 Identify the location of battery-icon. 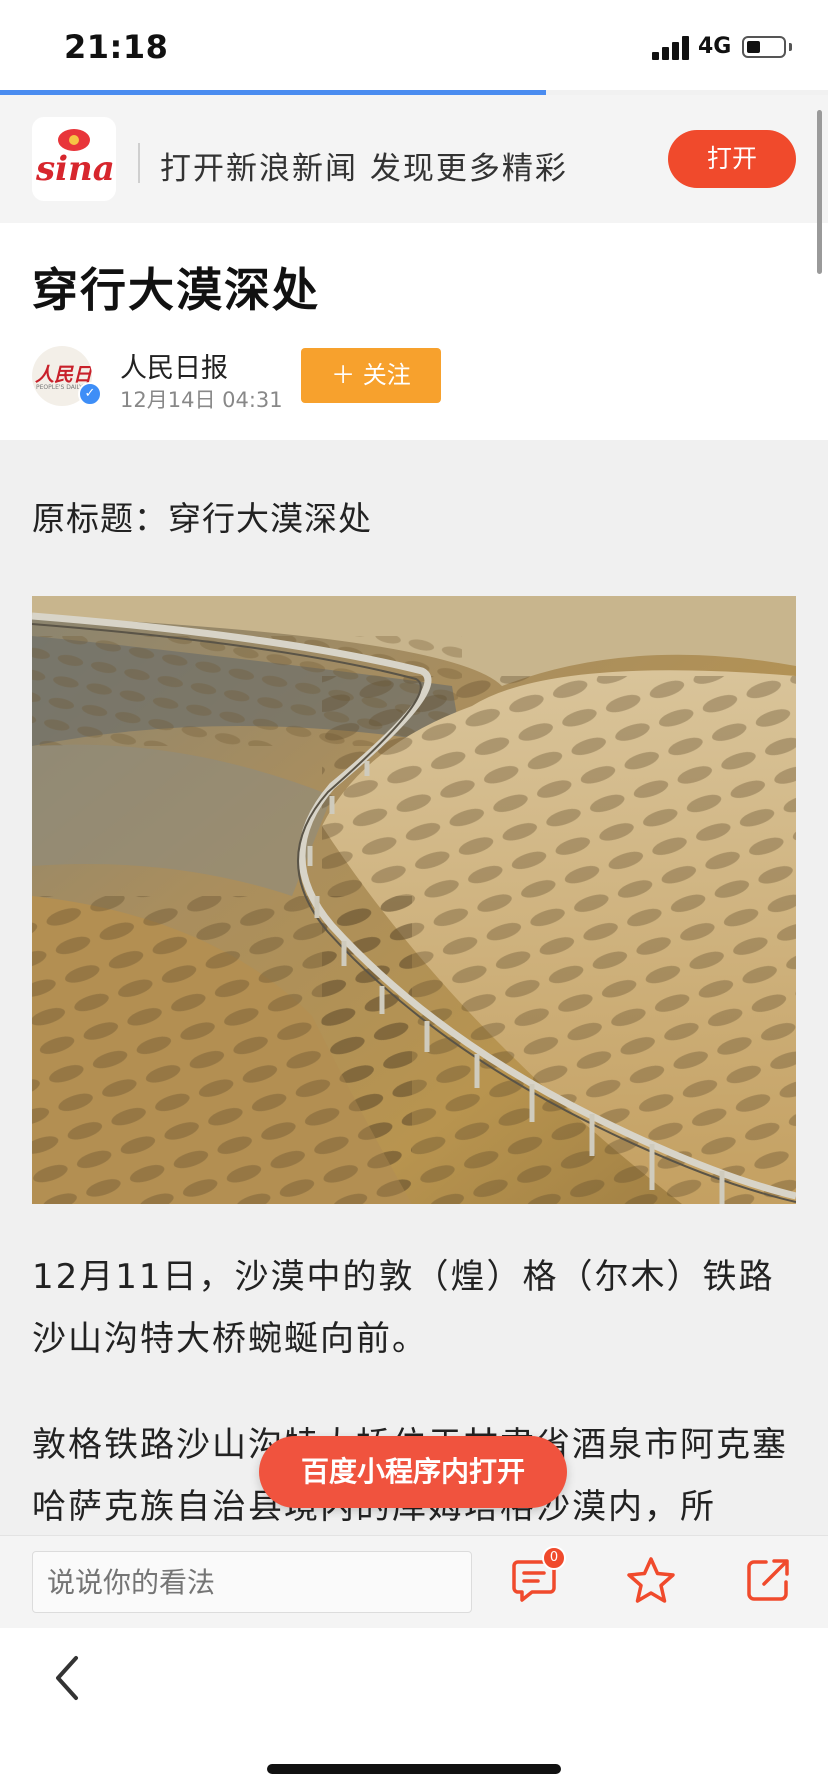
(764, 47).